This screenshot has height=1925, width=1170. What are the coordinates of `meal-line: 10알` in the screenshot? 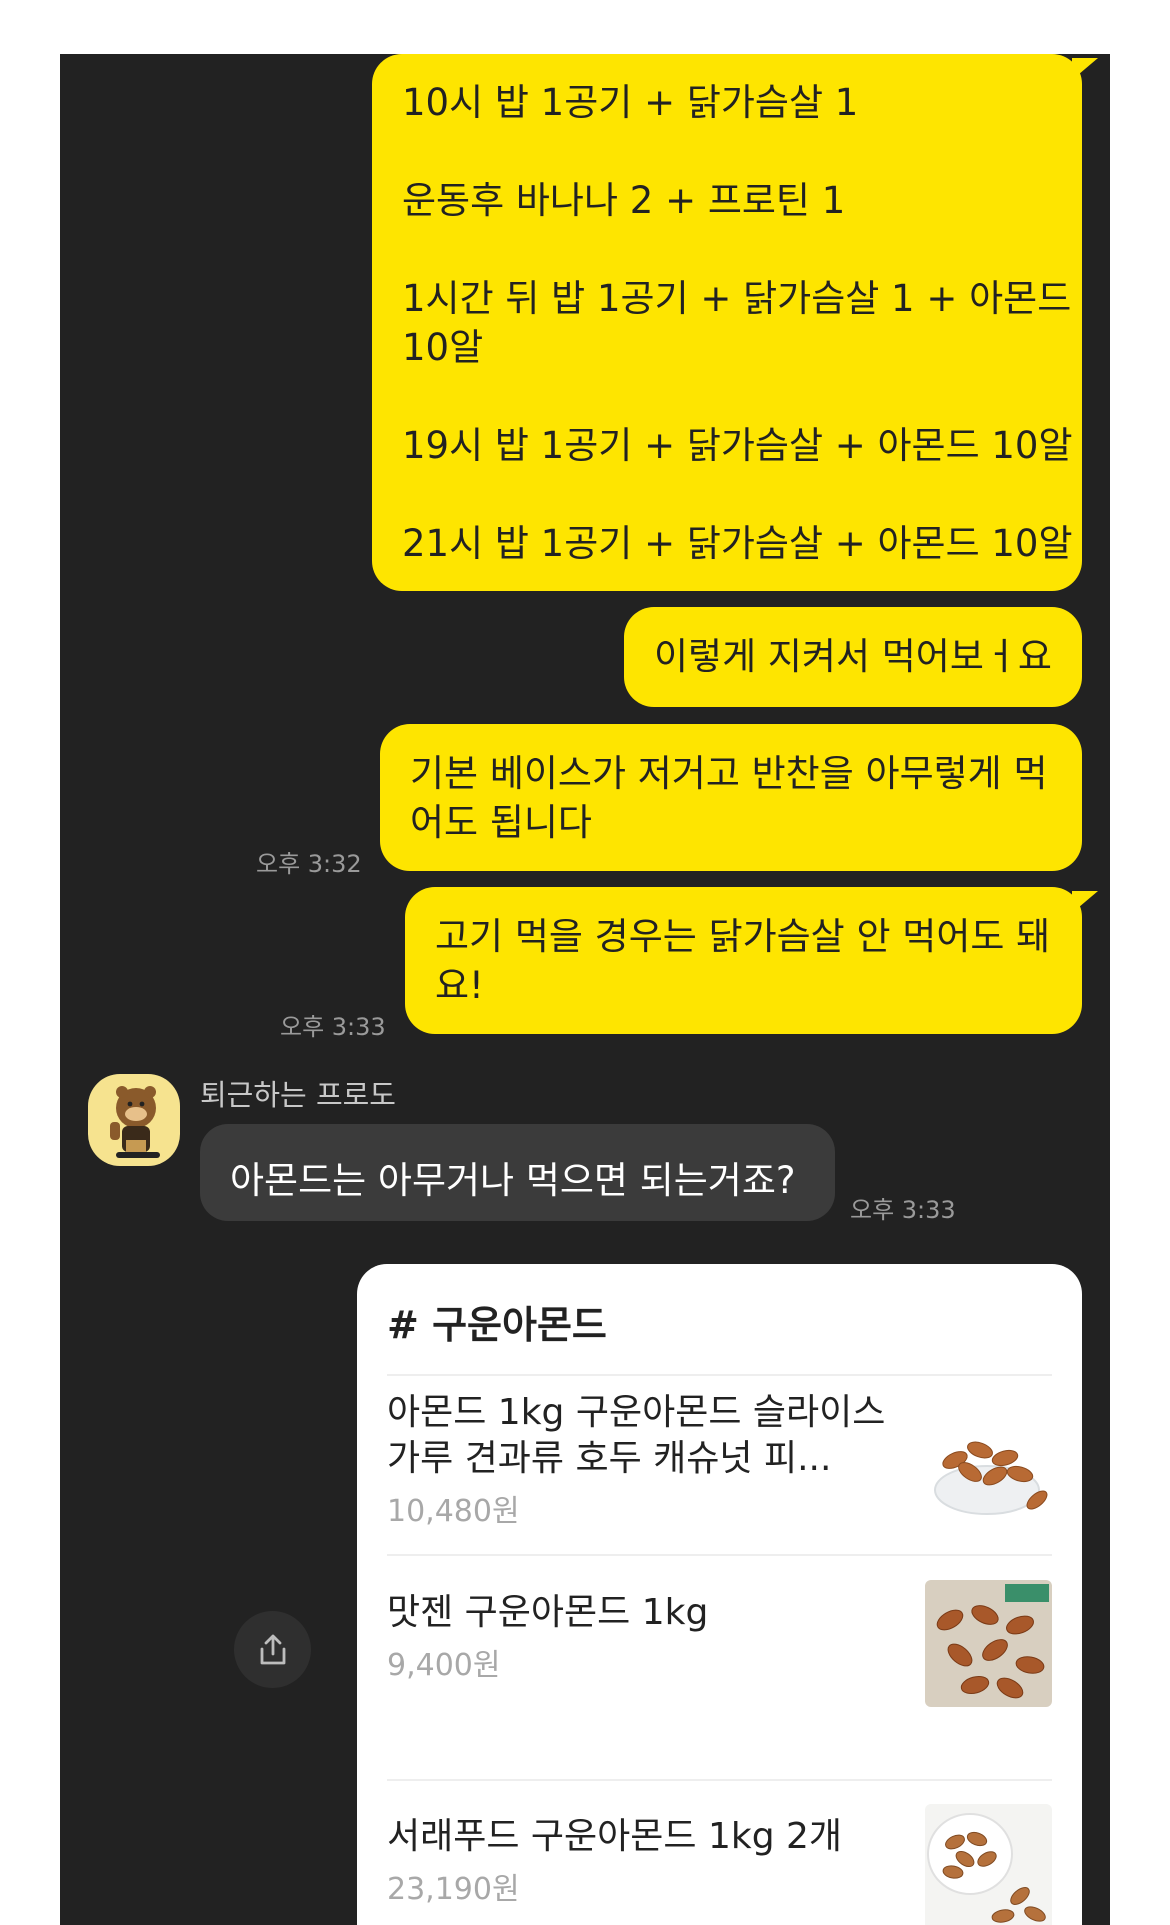 It's located at (443, 347).